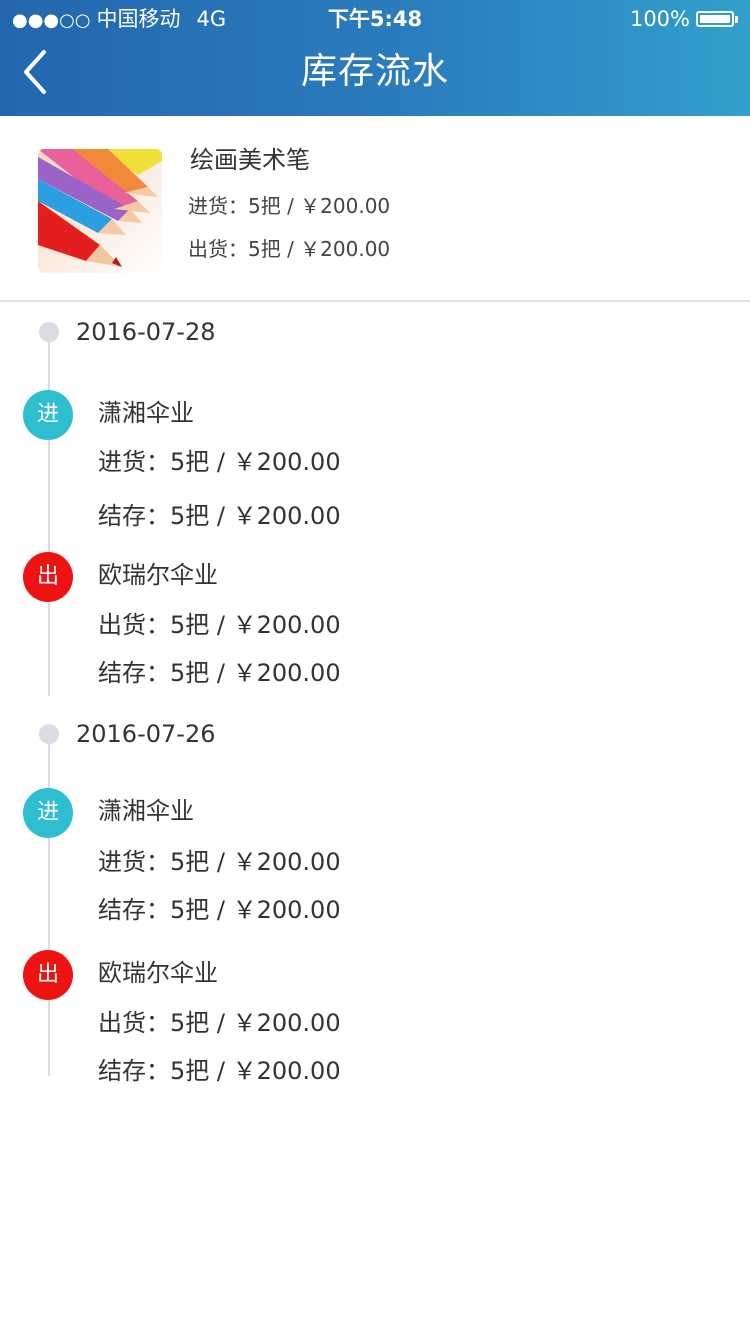 This screenshot has width=750, height=1333. I want to click on battery-cap, so click(736, 19).